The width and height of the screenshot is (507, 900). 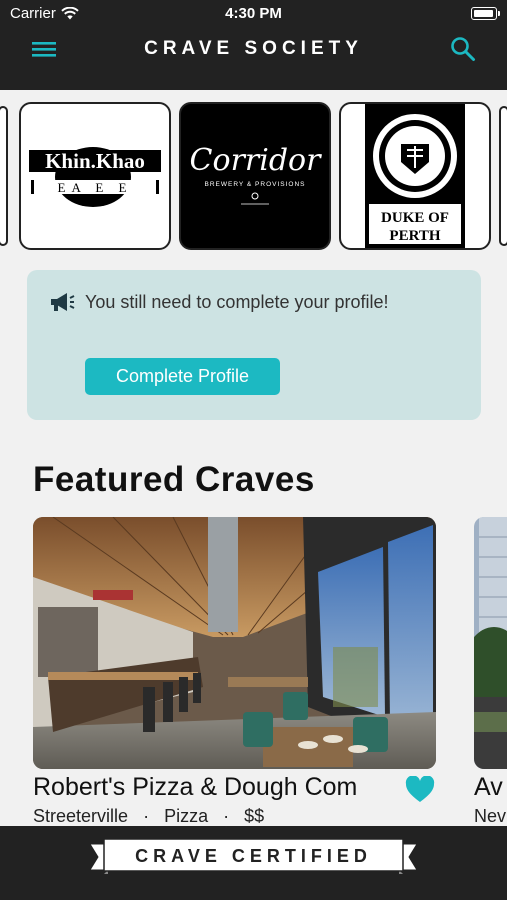 I want to click on megaphone-icon, so click(x=63, y=302).